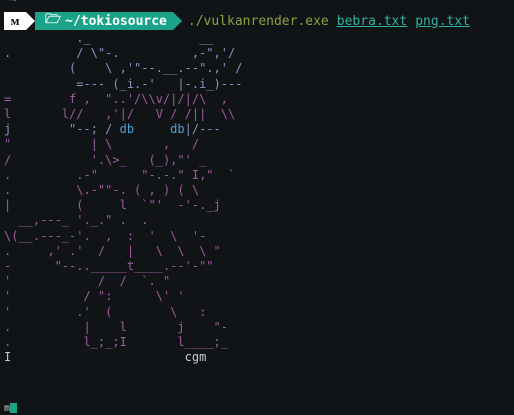  Describe the element at coordinates (112, 250) in the screenshot. I see `output-line: . ,' .' / | \ \ \ "` at that location.